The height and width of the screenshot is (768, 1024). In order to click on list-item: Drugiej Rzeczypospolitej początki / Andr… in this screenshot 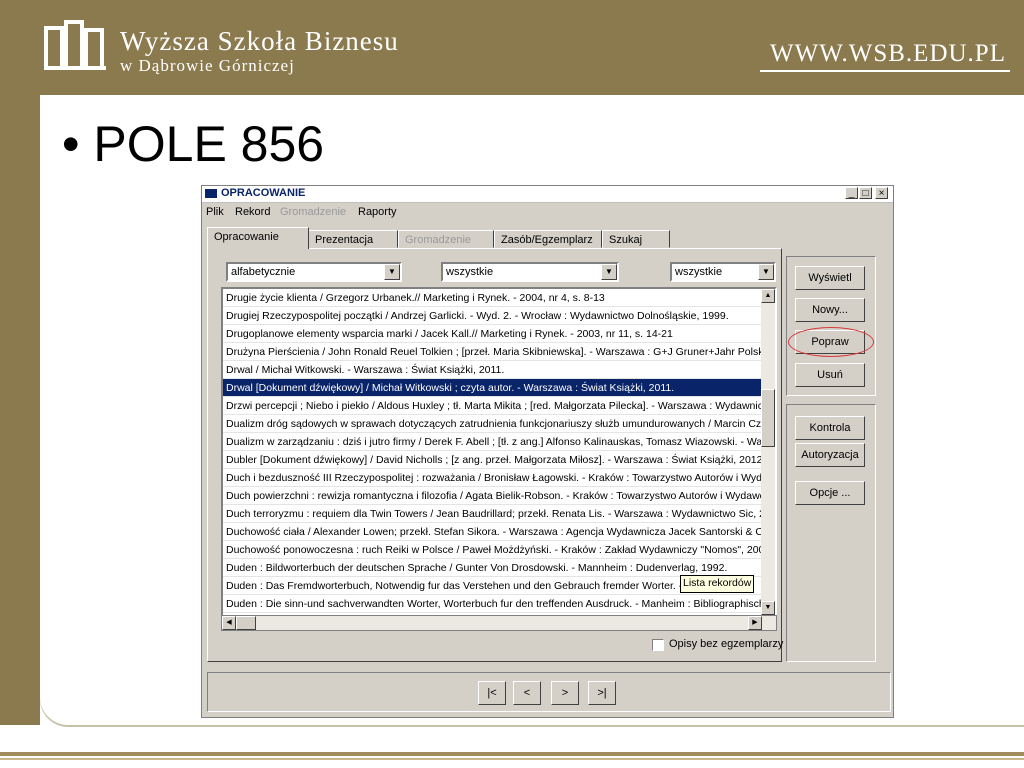, I will do `click(493, 316)`.